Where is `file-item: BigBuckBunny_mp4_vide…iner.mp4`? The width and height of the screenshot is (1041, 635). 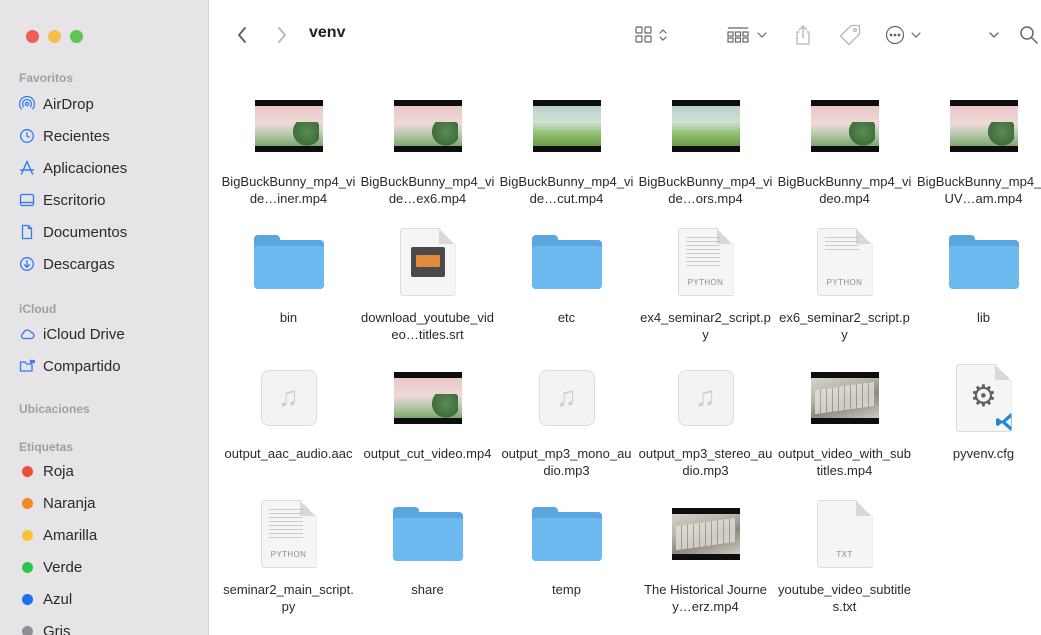
file-item: BigBuckBunny_mp4_vide…iner.mp4 is located at coordinates (288, 154).